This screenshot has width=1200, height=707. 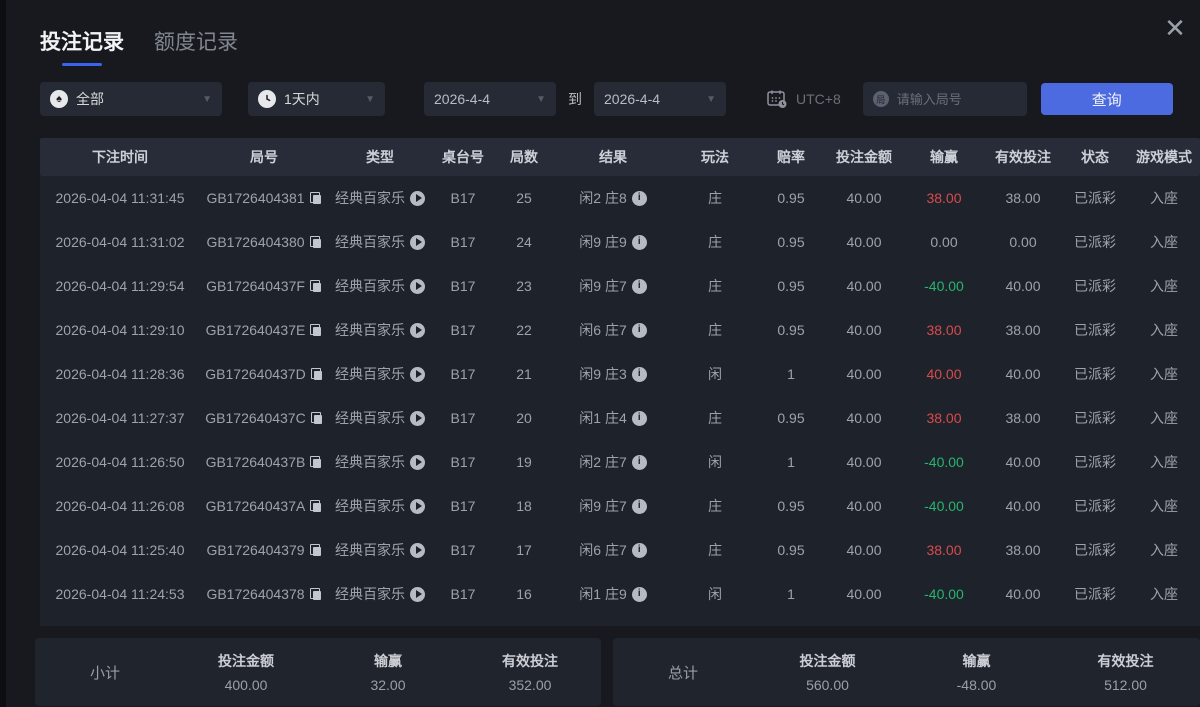 I want to click on result-cell: 闲9 庄3 i, so click(x=613, y=374).